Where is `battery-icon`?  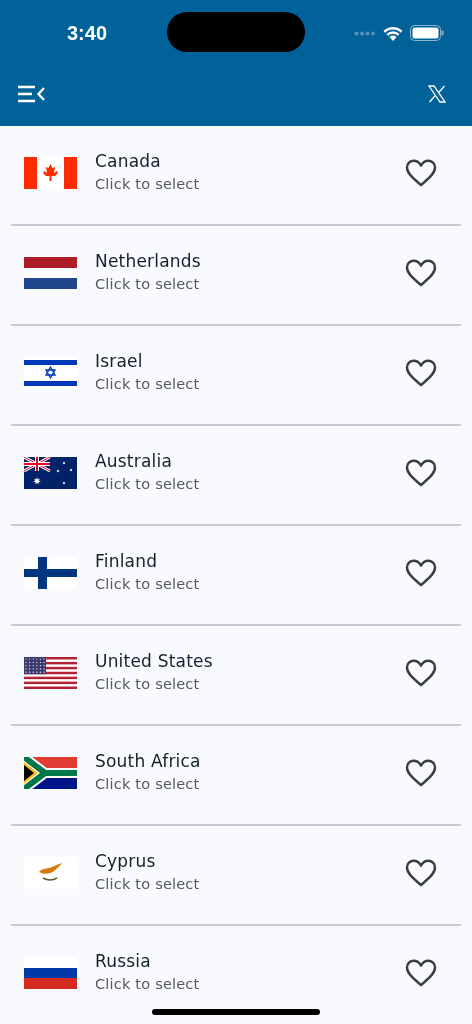
battery-icon is located at coordinates (427, 33).